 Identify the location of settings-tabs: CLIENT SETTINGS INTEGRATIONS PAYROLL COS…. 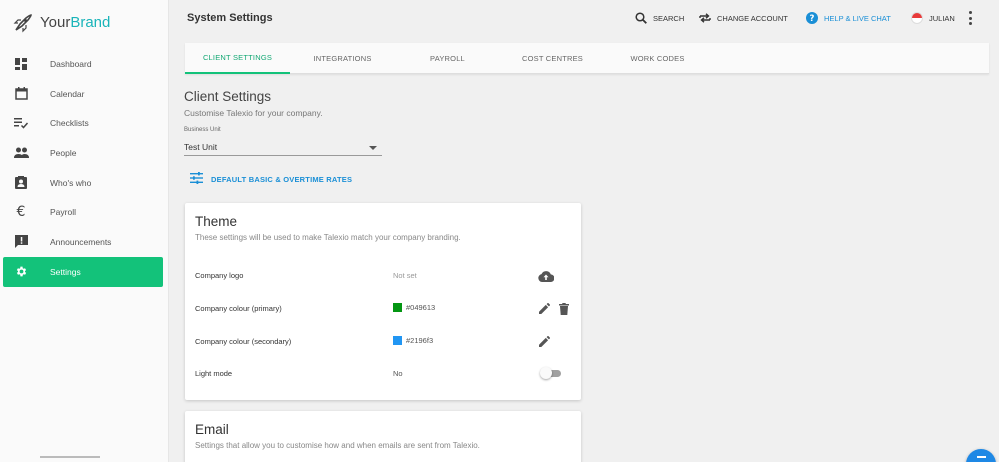
(587, 58).